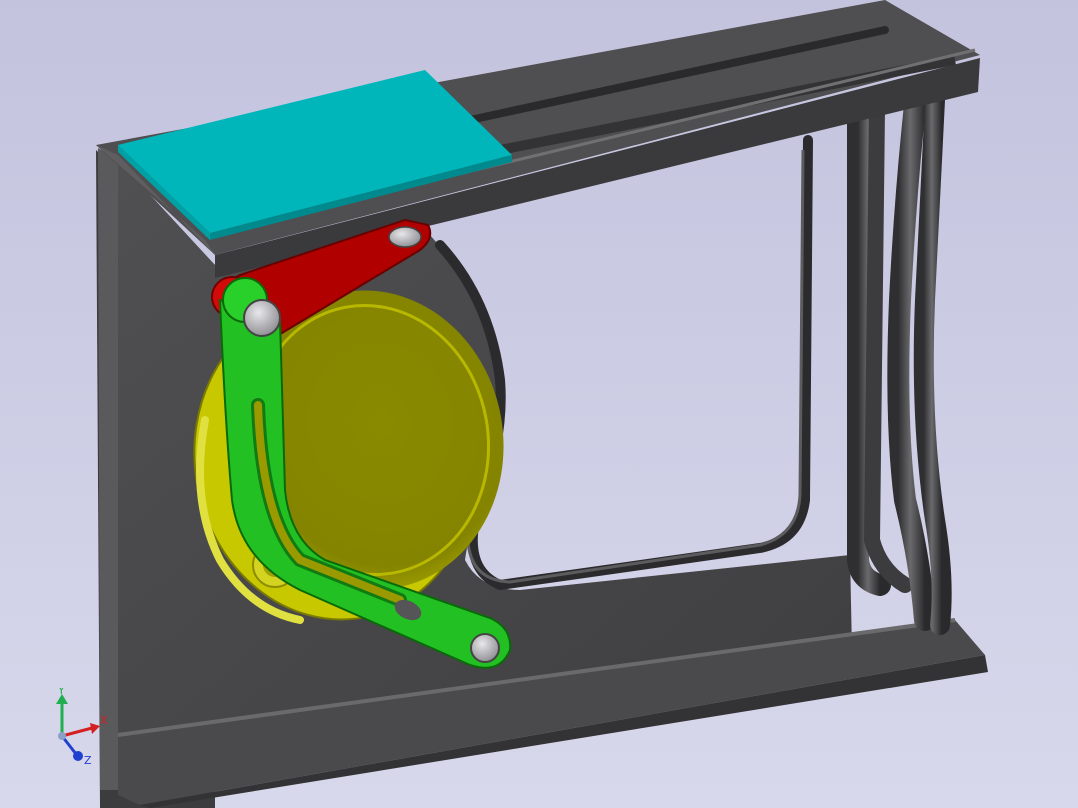 This screenshot has height=808, width=1078. Describe the element at coordinates (104, 720) in the screenshot. I see `triad-x-label: X` at that location.